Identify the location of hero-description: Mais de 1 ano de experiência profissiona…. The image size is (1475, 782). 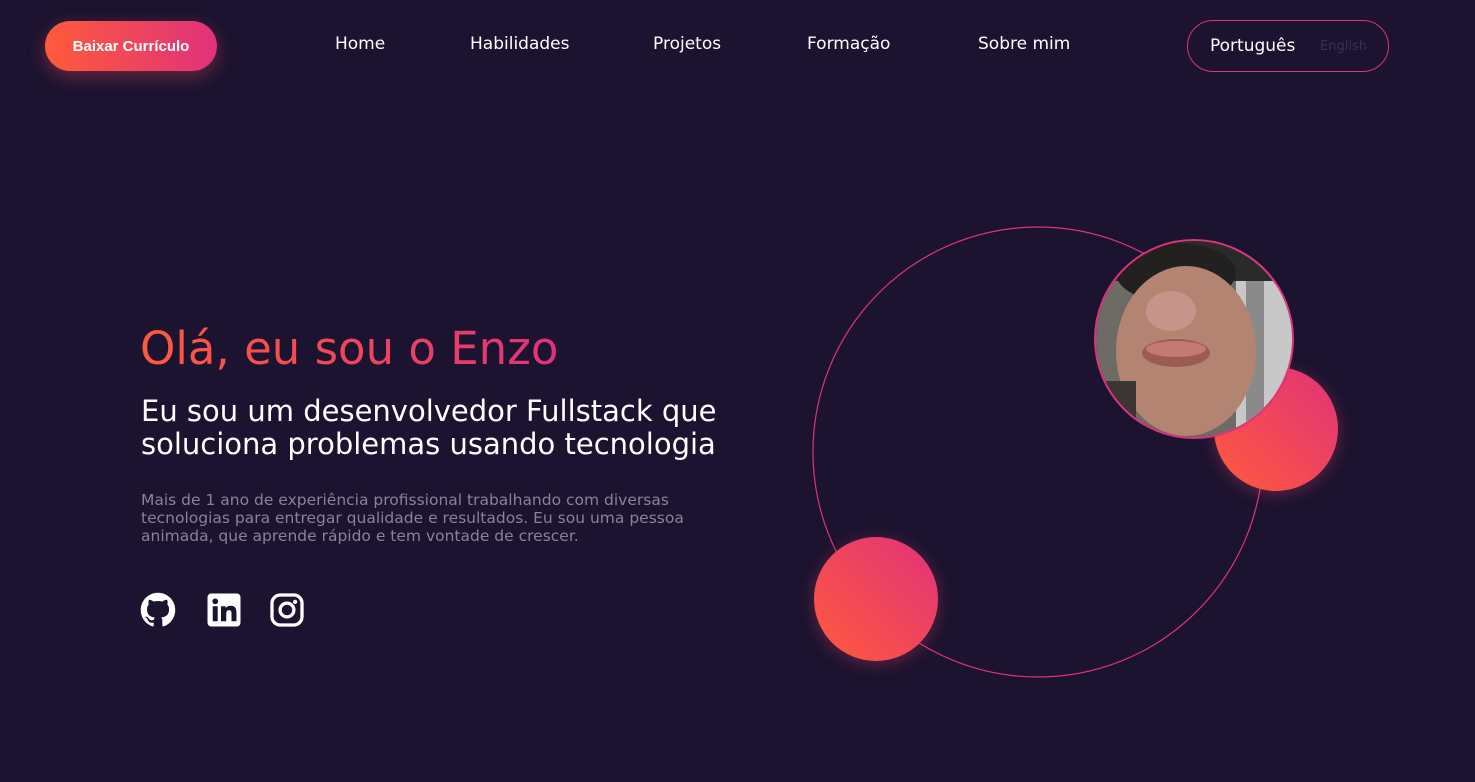
(412, 518).